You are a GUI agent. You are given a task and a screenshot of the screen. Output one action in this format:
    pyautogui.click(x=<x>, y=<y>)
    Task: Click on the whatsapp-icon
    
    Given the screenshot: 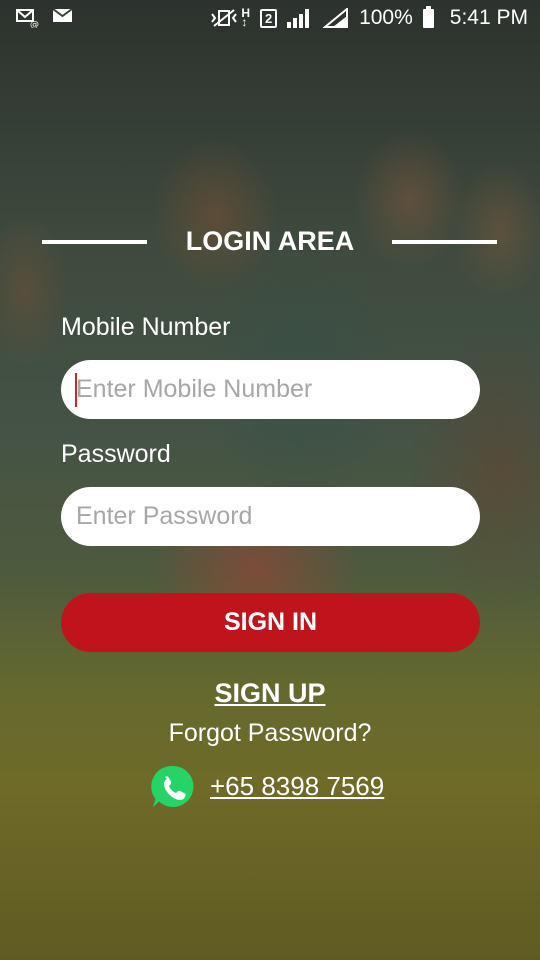 What is the action you would take?
    pyautogui.click(x=172, y=786)
    